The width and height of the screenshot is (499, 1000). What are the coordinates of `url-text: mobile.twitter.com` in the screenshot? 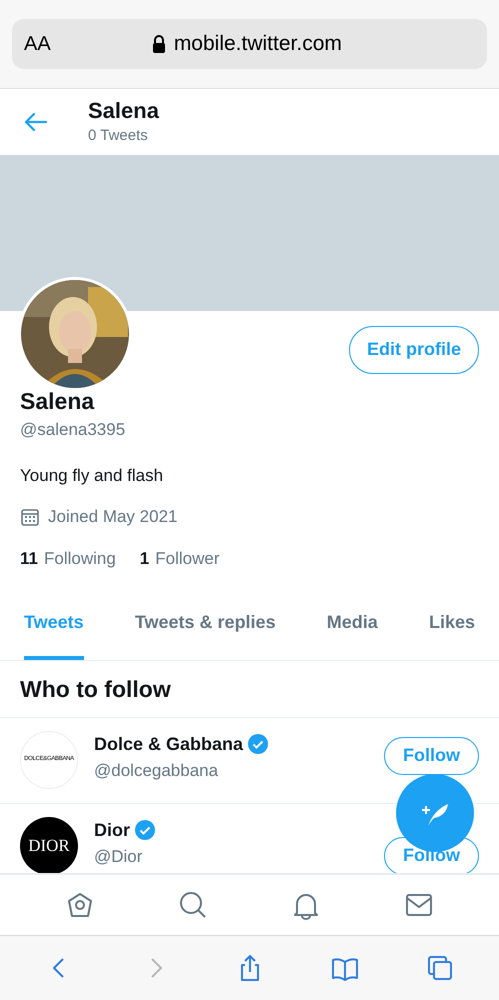 It's located at (258, 44).